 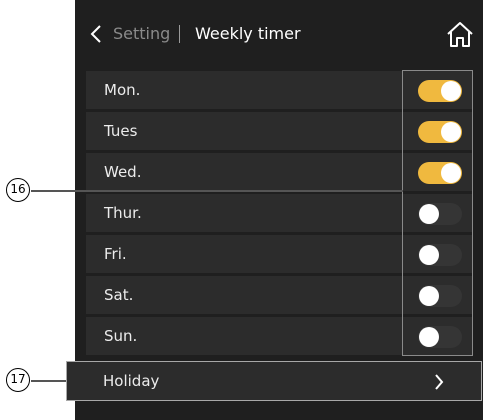 I want to click on holiday-label: Holiday, so click(x=131, y=381).